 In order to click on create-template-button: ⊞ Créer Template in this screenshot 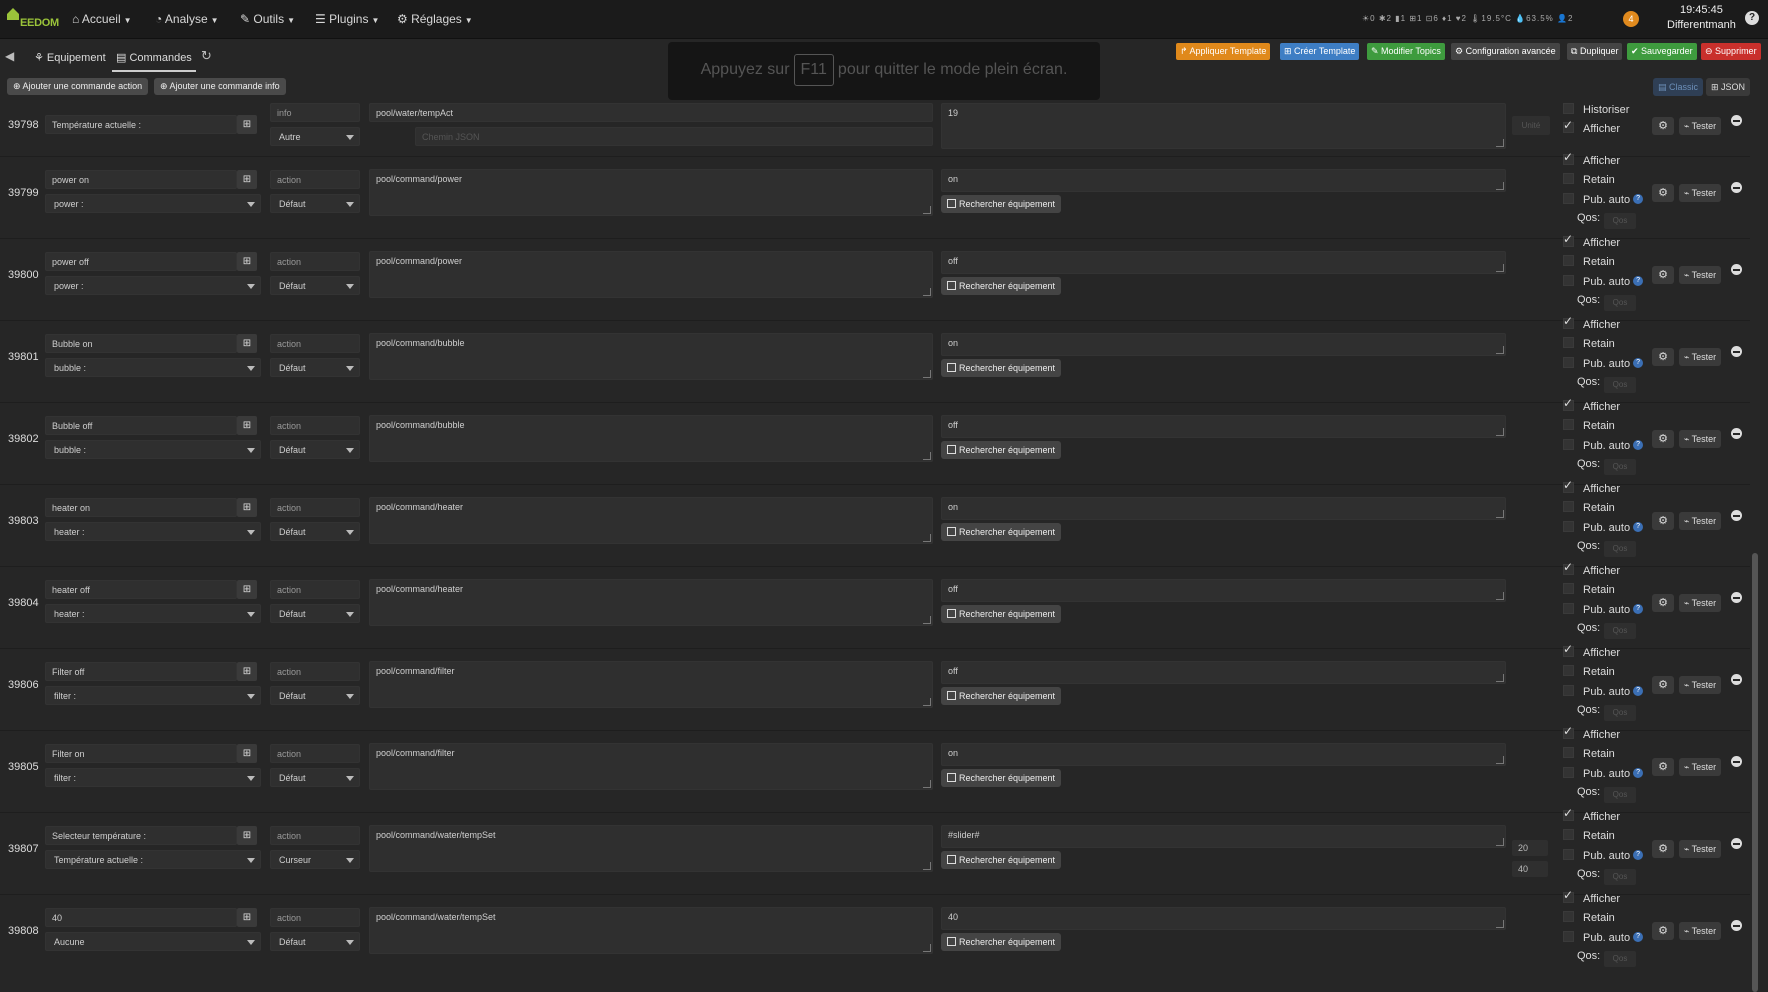, I will do `click(1320, 51)`.